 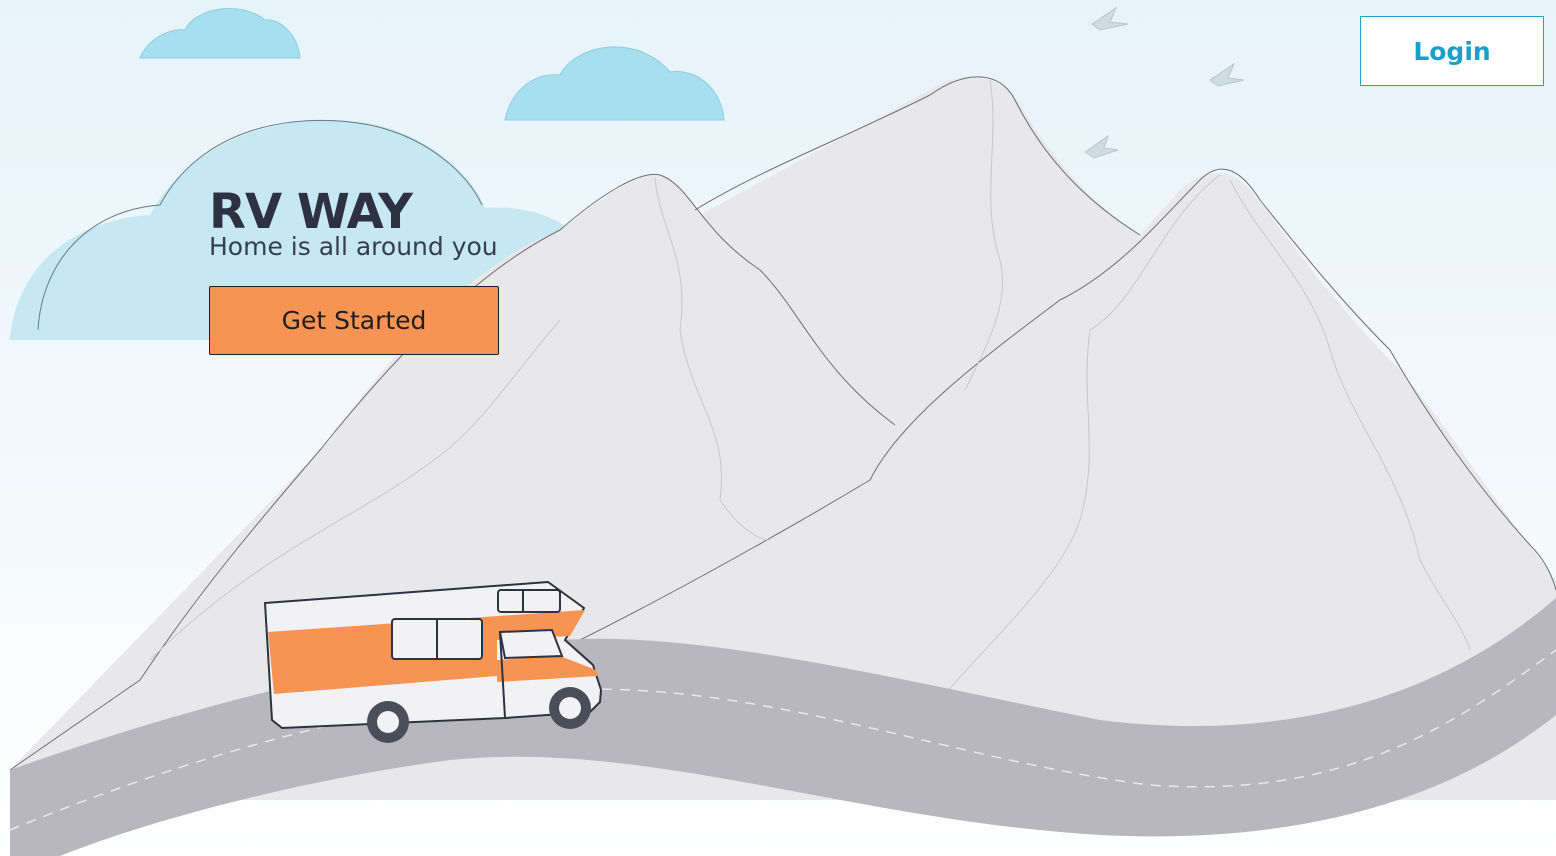 I want to click on hero-section: RV WAY Home is all around you, so click(x=353, y=224).